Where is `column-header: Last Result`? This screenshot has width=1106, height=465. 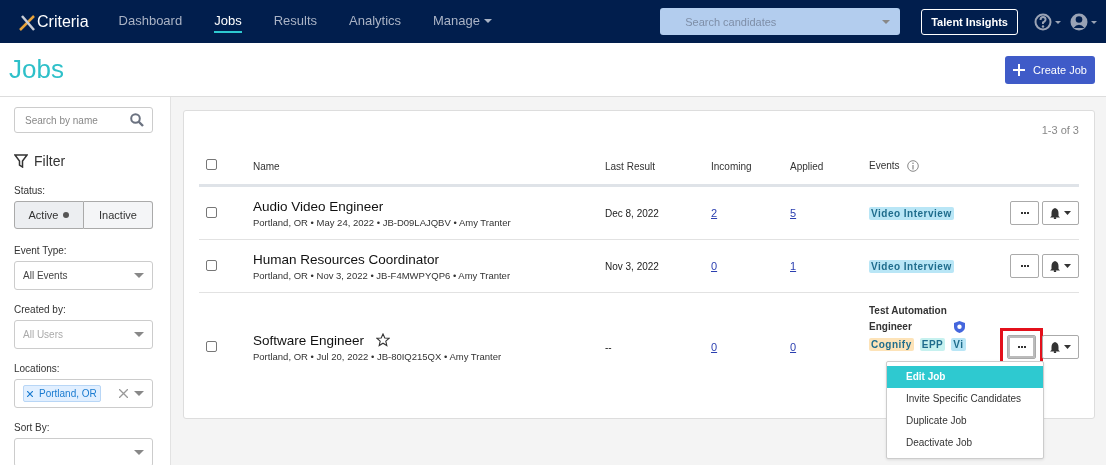 column-header: Last Result is located at coordinates (630, 166).